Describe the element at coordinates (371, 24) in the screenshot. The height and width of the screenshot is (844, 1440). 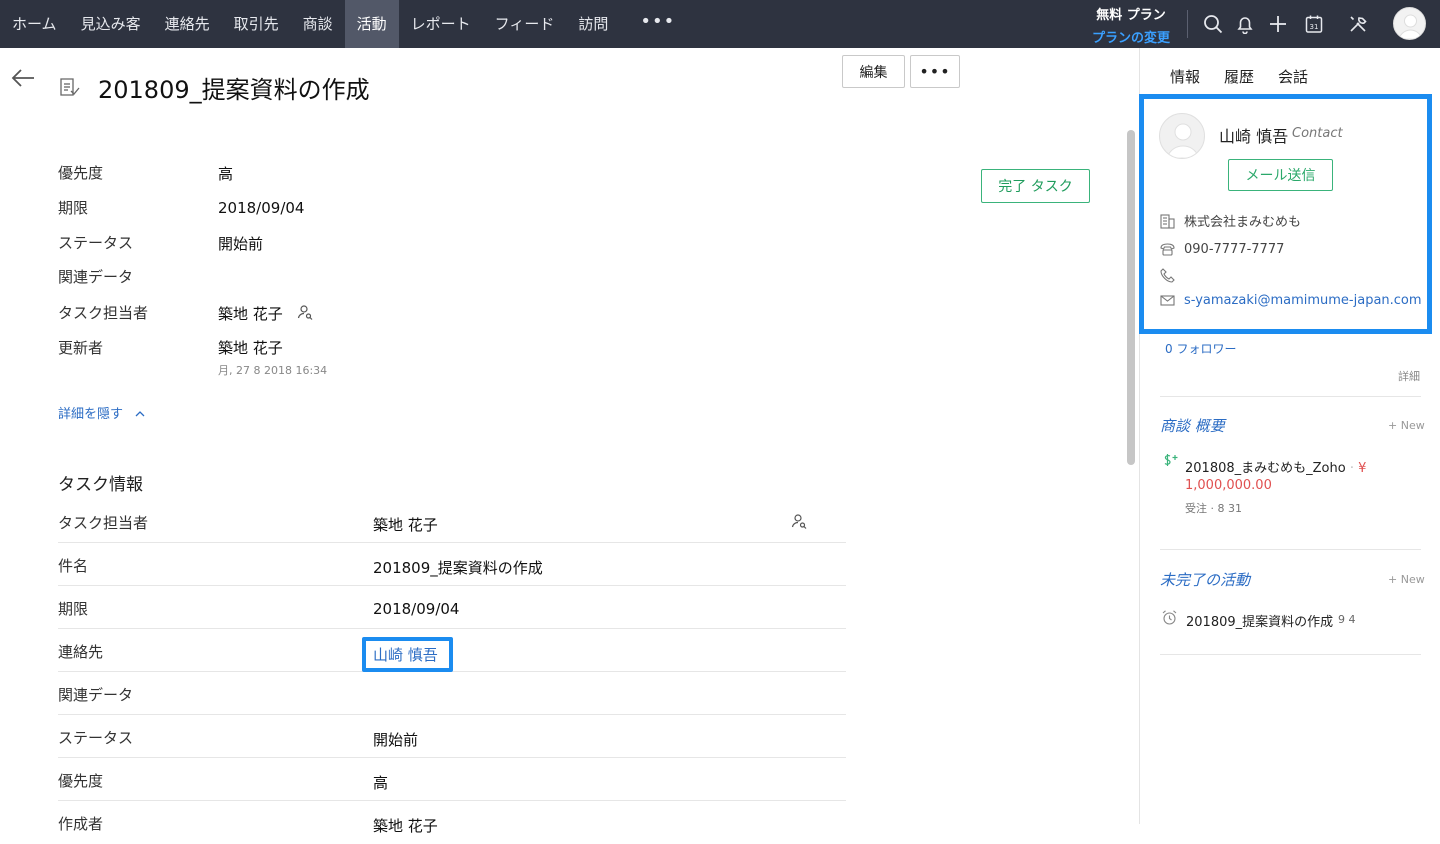
I see `nav-item-activities: 活動` at that location.